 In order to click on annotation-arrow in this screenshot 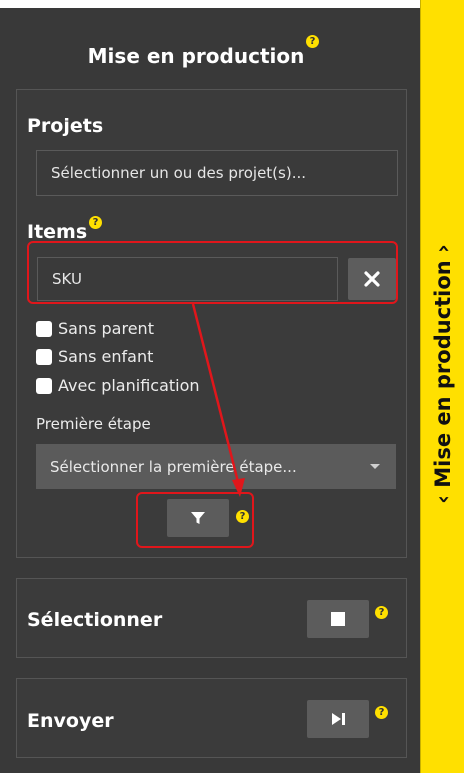, I will do `click(218, 400)`.